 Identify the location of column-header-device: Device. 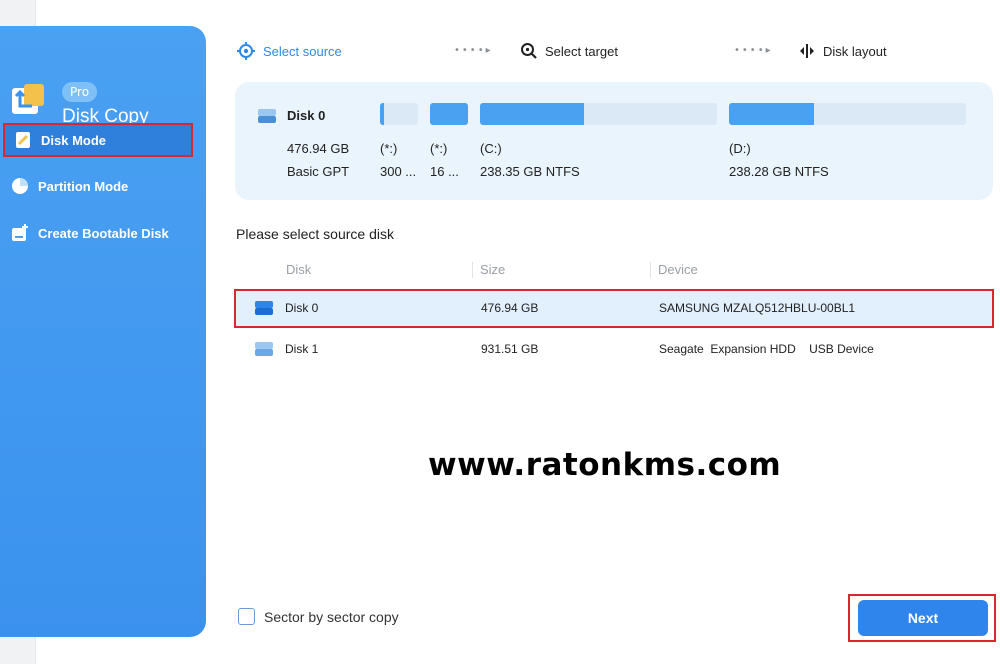
(678, 269).